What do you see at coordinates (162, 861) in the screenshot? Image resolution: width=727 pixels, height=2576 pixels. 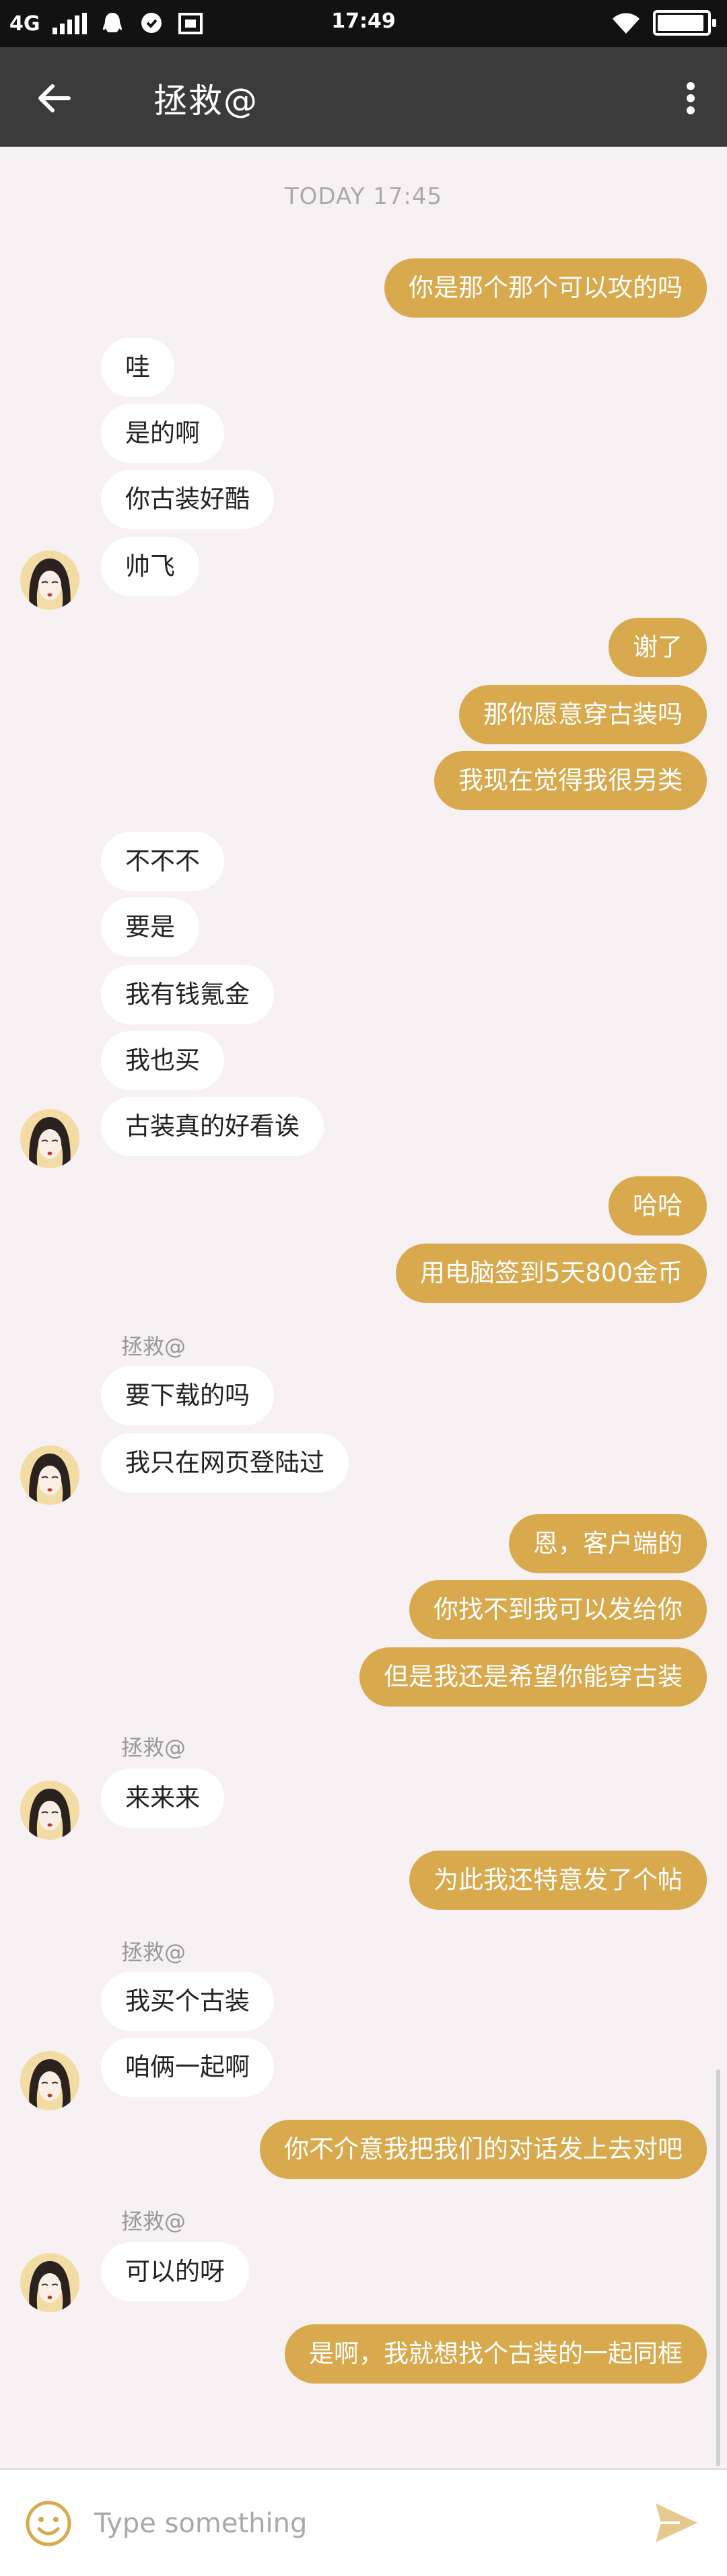 I see `message-incoming: 不不不` at bounding box center [162, 861].